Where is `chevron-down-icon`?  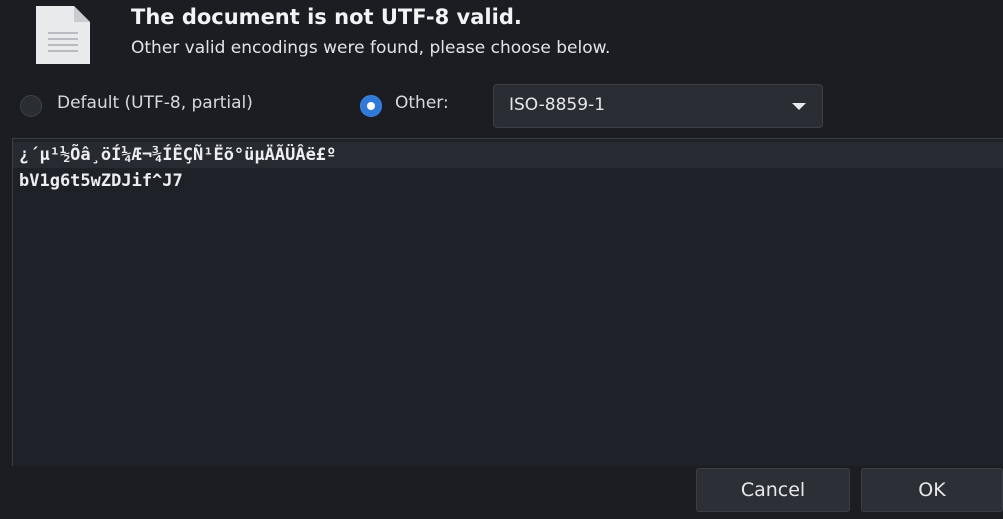
chevron-down-icon is located at coordinates (799, 106).